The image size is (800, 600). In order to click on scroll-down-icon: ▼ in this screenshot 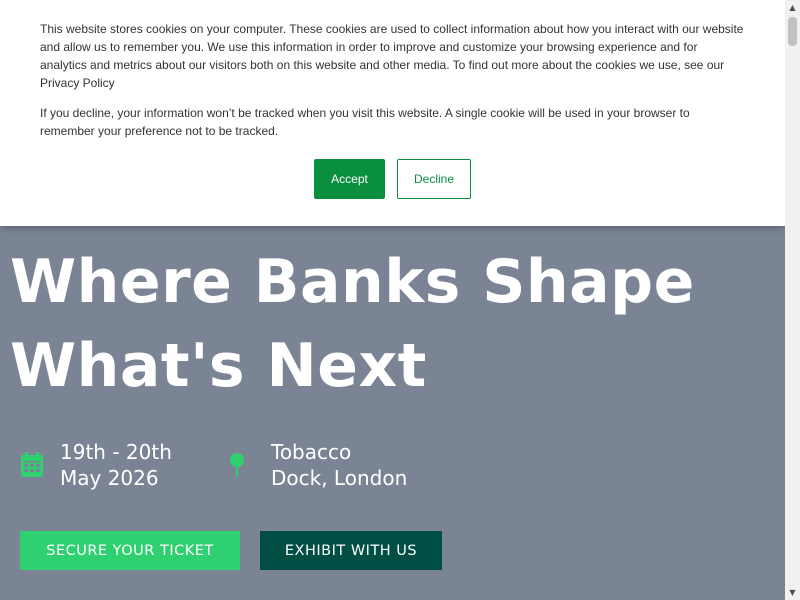, I will do `click(792, 592)`.